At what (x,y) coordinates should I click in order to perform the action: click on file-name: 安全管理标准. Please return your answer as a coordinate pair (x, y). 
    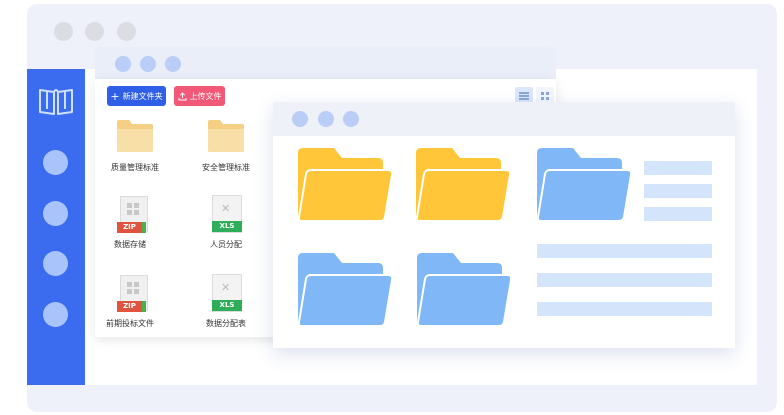
    Looking at the image, I should click on (226, 167).